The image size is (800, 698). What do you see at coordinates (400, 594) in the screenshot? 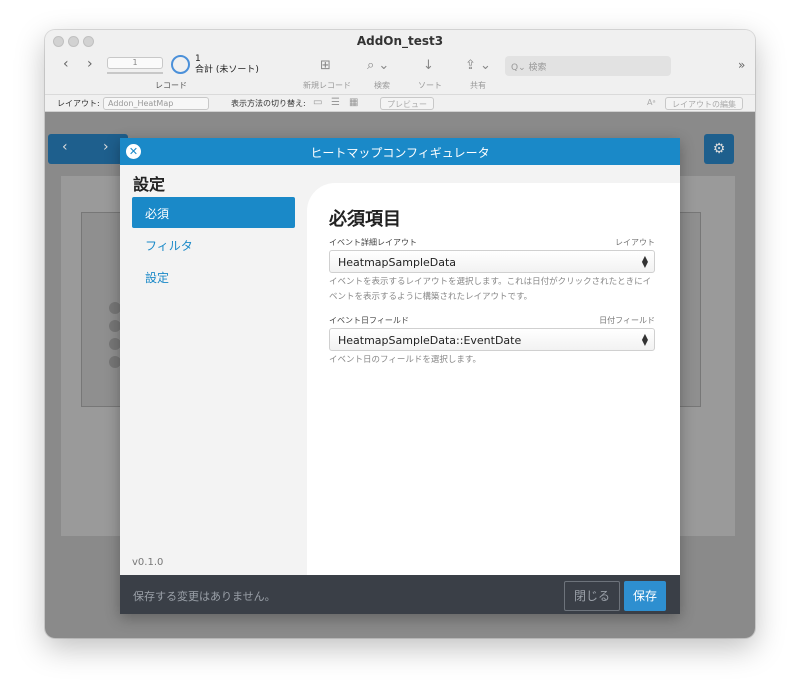
I see `dialog-footer: 保存する変更はありません。 閉じる 保存` at bounding box center [400, 594].